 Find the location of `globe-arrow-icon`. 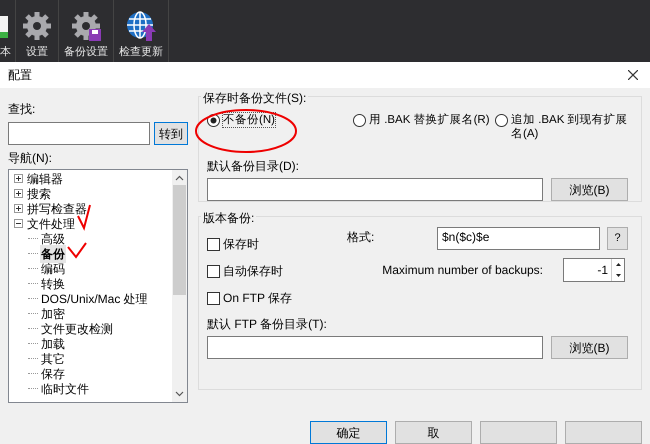

globe-arrow-icon is located at coordinates (141, 26).